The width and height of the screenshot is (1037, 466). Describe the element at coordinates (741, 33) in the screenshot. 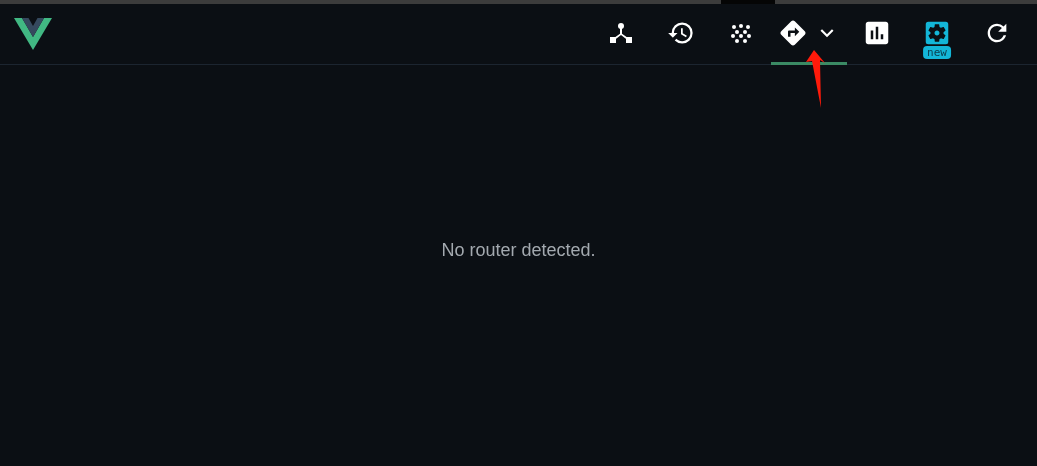

I see `dots-icon` at that location.